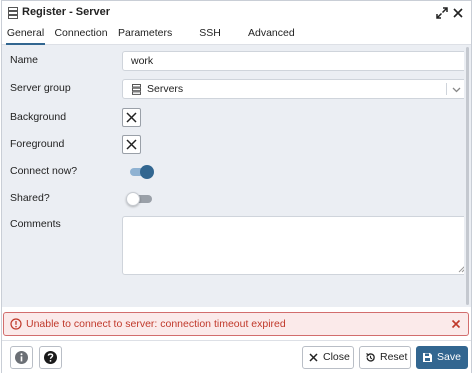 The height and width of the screenshot is (374, 474). I want to click on tab-general: General, so click(25, 35).